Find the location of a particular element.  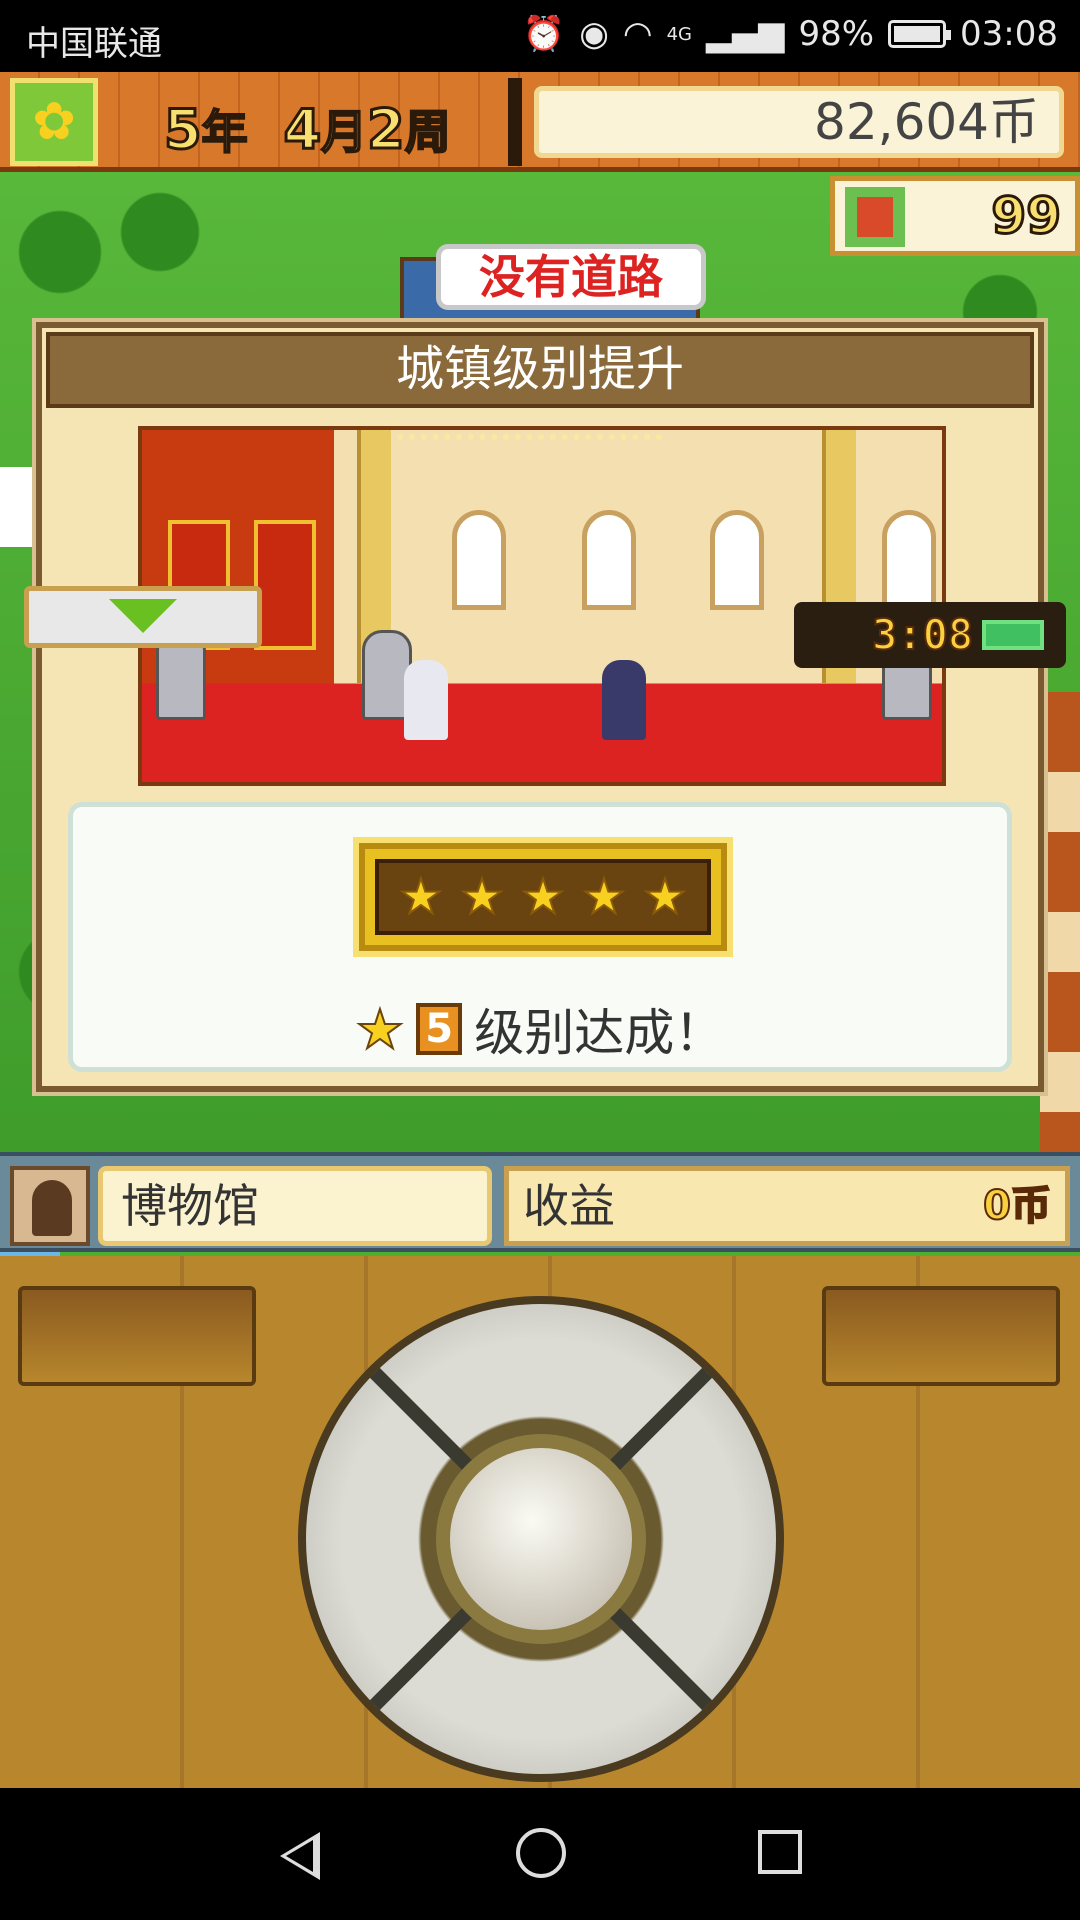

game-date: 5年 4月2周 is located at coordinates (307, 129).